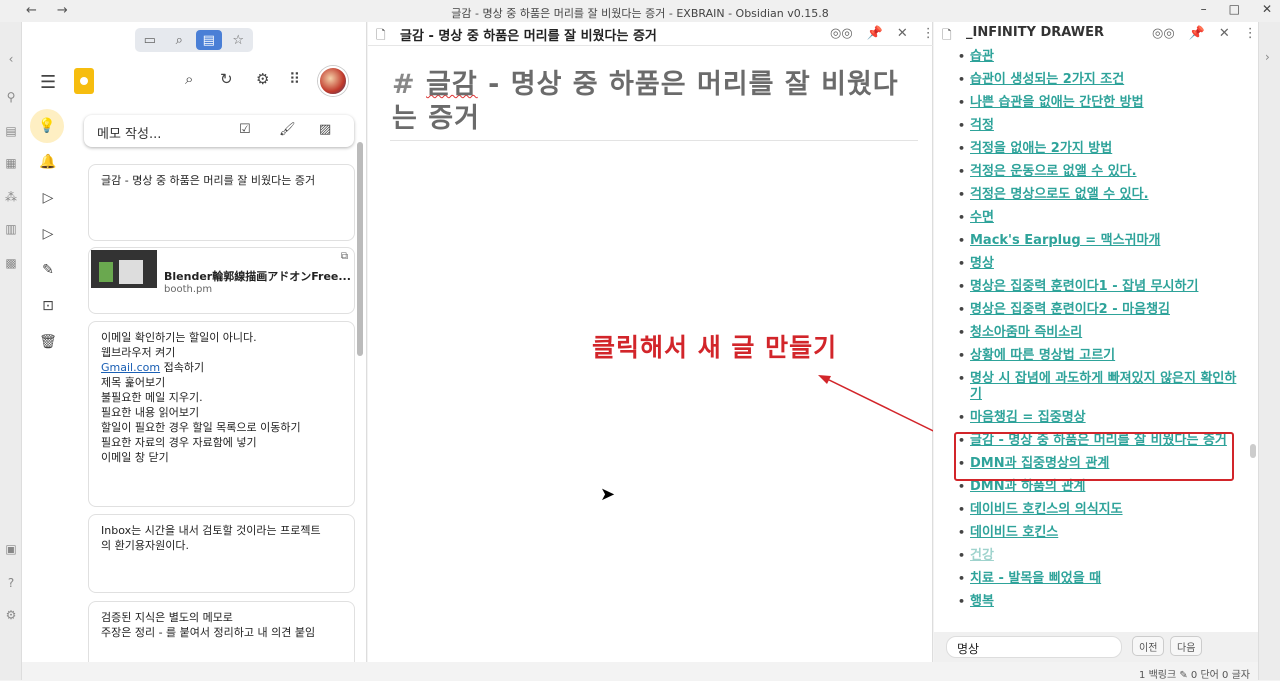 This screenshot has height=681, width=1280. What do you see at coordinates (11, 549) in the screenshot?
I see `vault-icon: ▣` at bounding box center [11, 549].